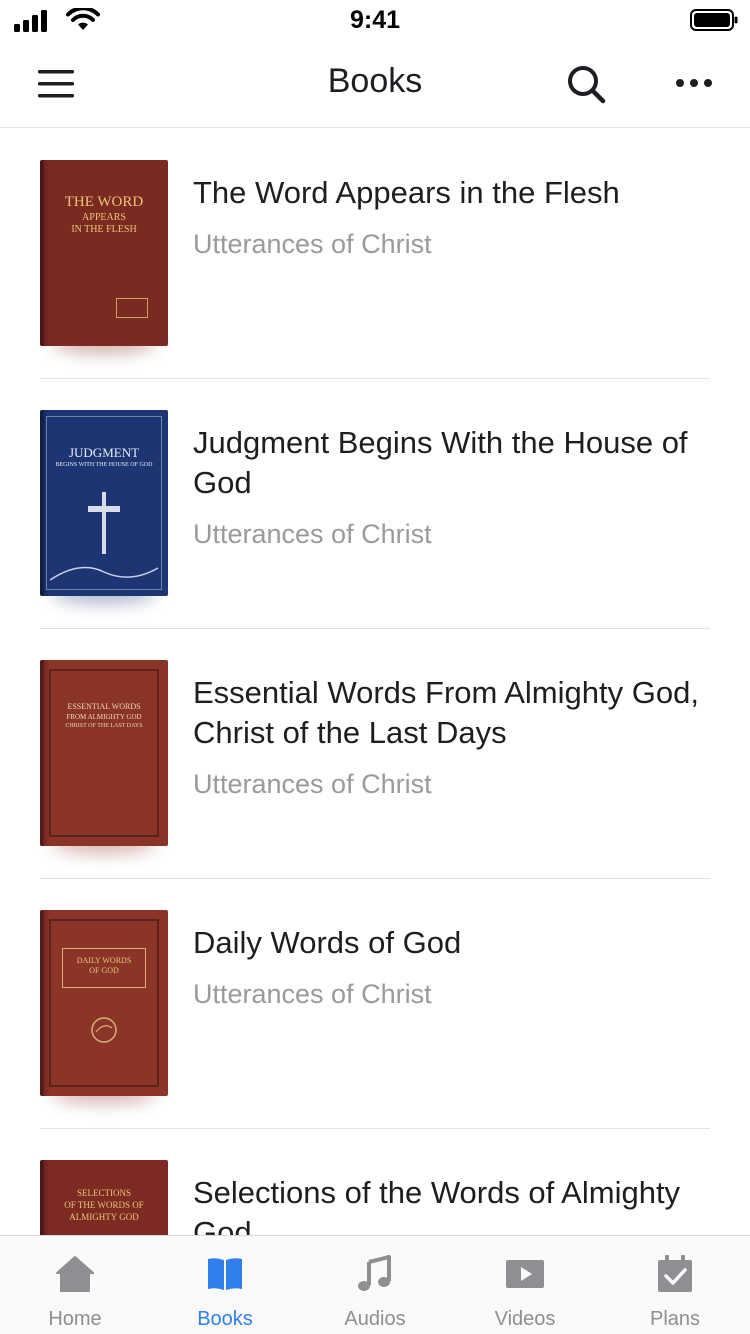 The height and width of the screenshot is (1334, 750). I want to click on book-icon, so click(225, 1274).